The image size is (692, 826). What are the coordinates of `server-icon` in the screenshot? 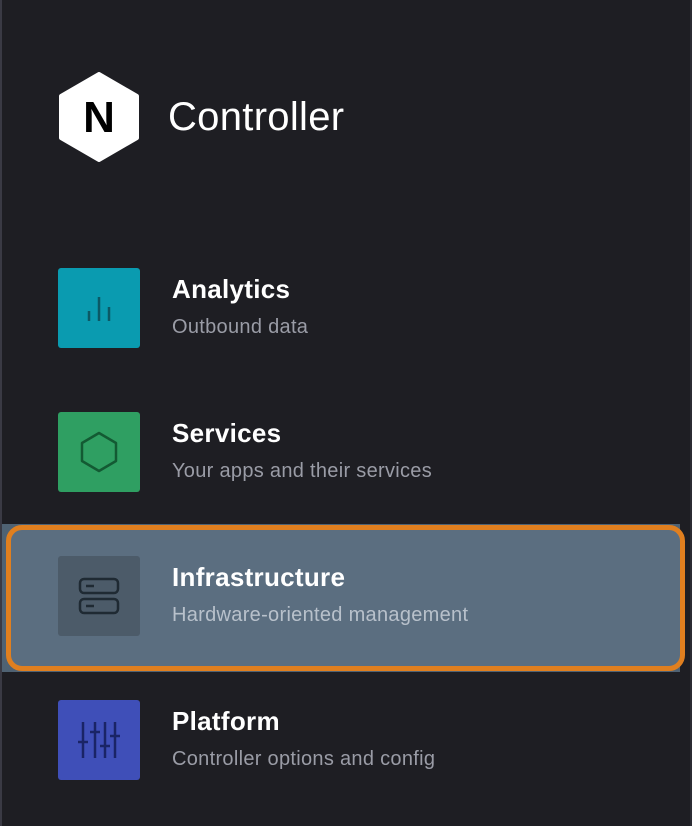 It's located at (99, 596).